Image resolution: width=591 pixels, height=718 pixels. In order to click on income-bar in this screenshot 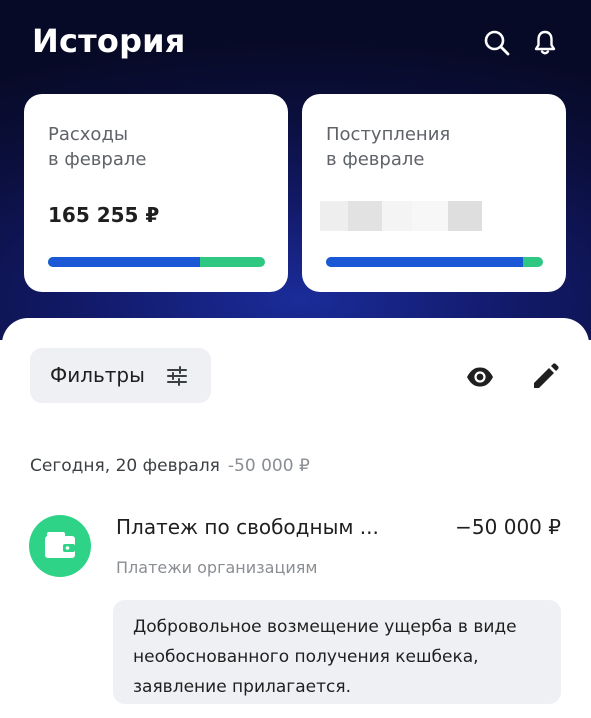, I will do `click(434, 262)`.